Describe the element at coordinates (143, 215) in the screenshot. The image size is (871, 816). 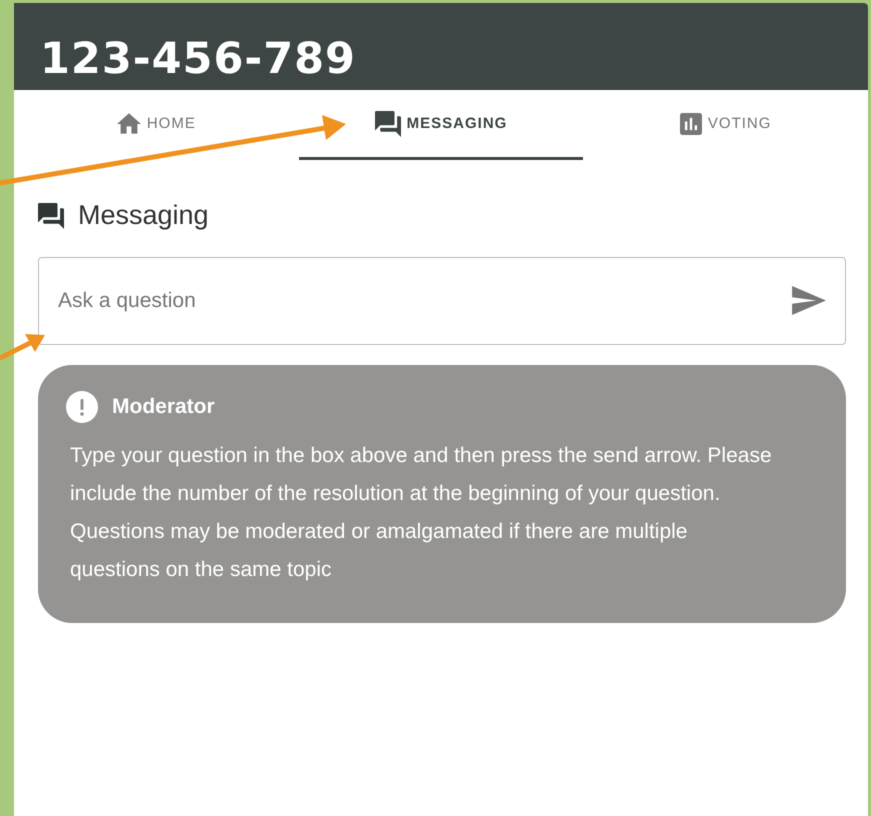
I see `section-title: Messaging` at that location.